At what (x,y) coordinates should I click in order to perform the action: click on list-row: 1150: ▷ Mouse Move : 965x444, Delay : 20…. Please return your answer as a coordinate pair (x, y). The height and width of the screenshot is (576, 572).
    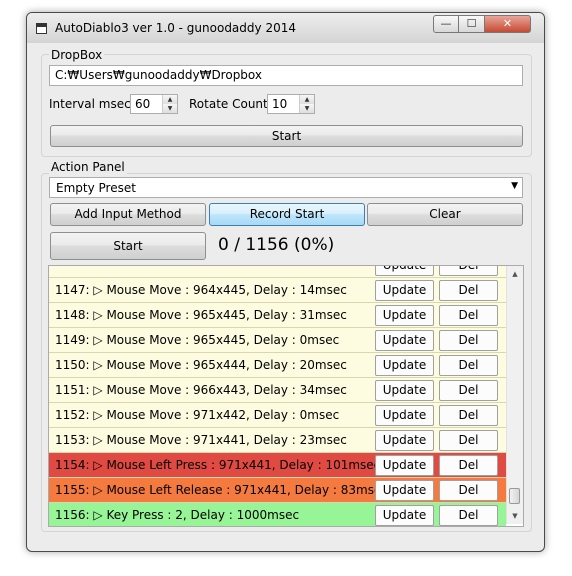
    Looking at the image, I should click on (277, 365).